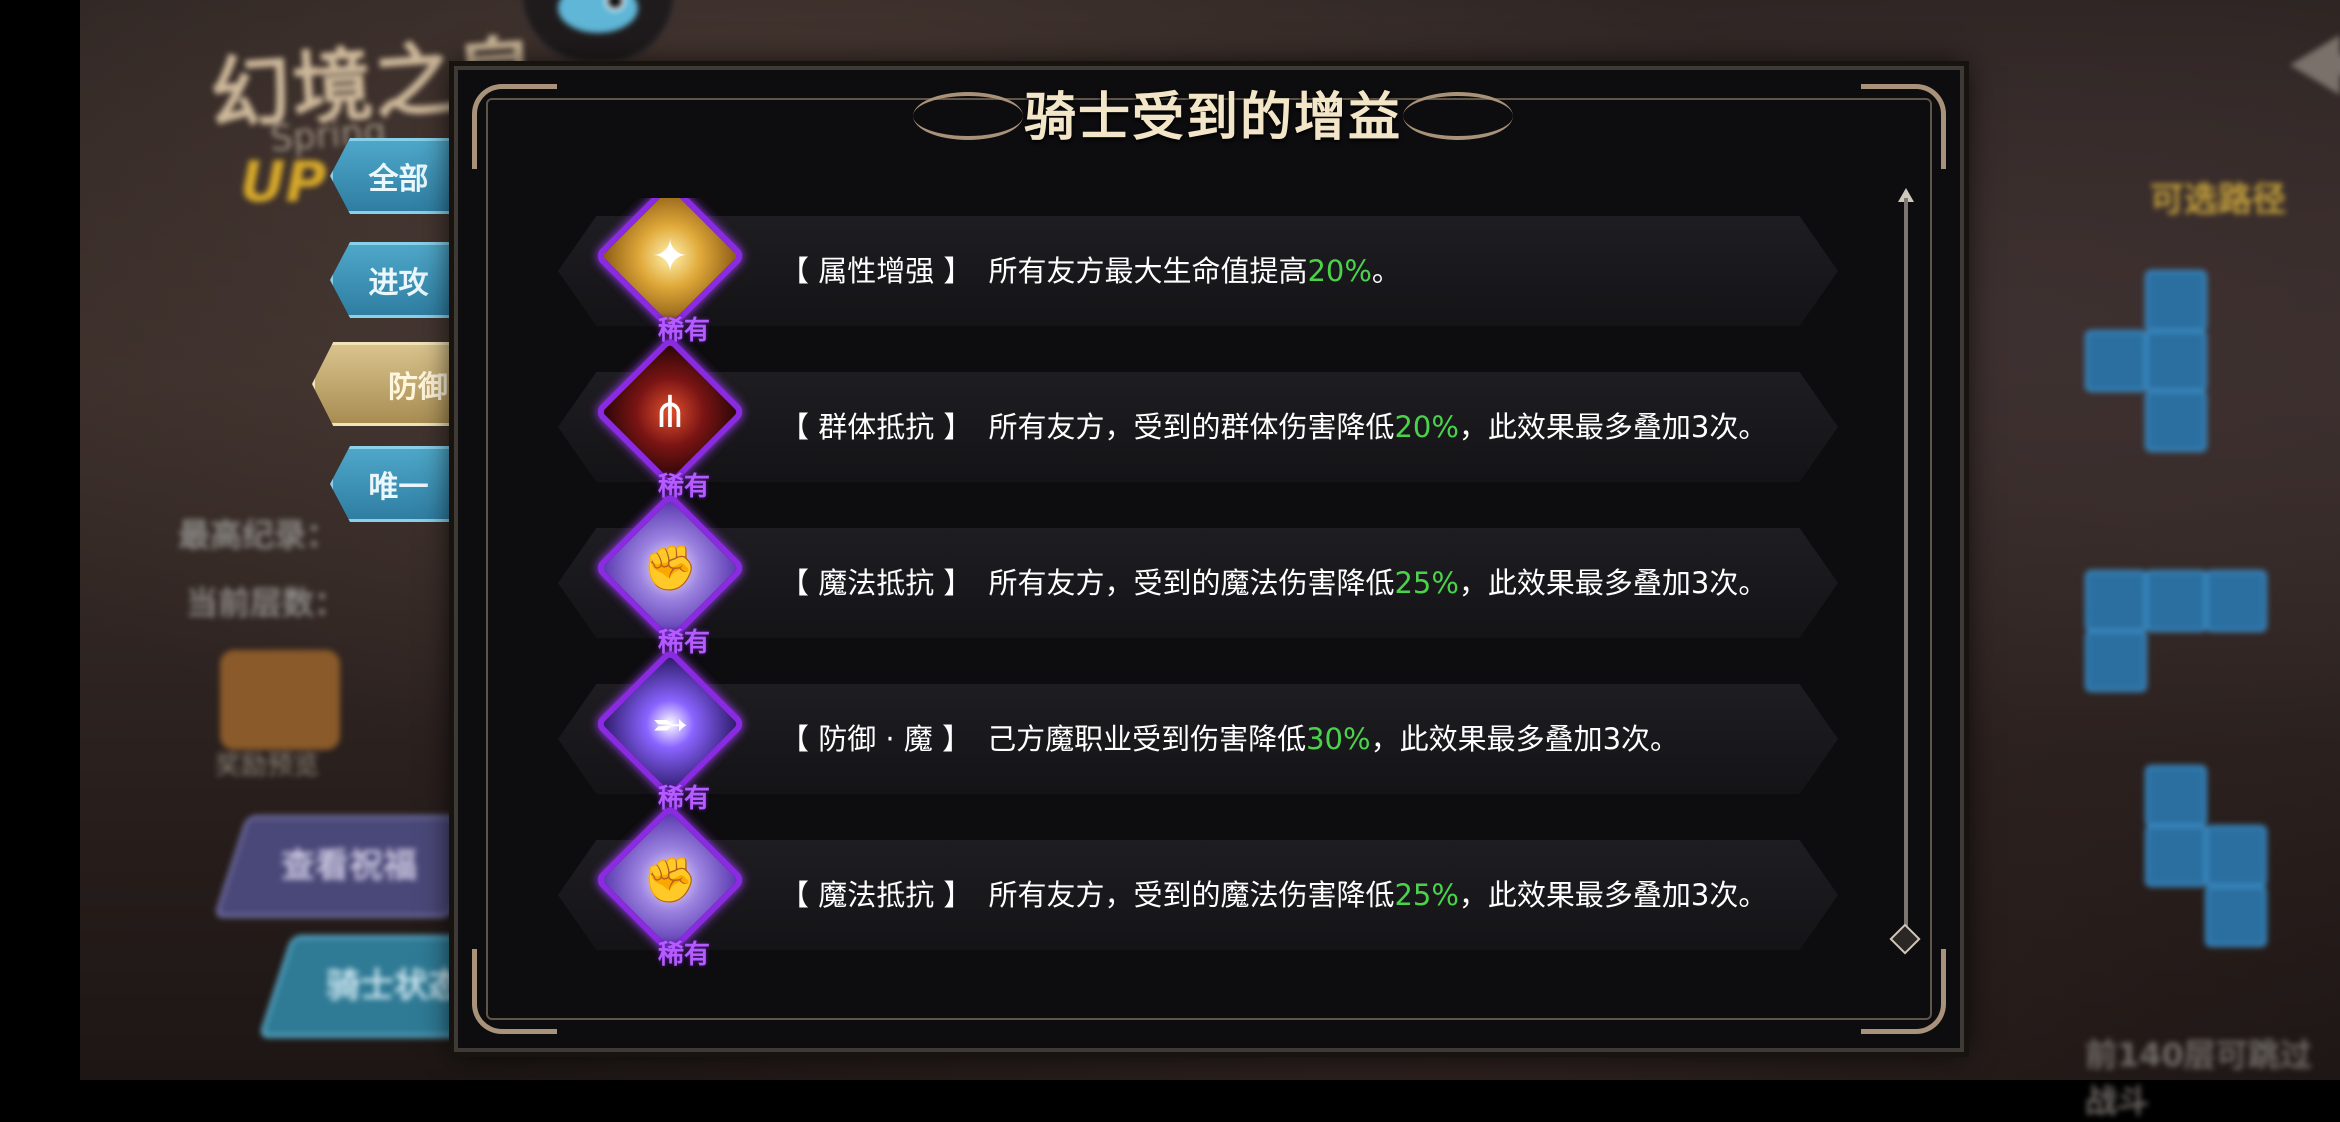 The width and height of the screenshot is (2340, 1122). What do you see at coordinates (2198, 1078) in the screenshot?
I see `skip-hint-text: 前140层可跳过战斗` at bounding box center [2198, 1078].